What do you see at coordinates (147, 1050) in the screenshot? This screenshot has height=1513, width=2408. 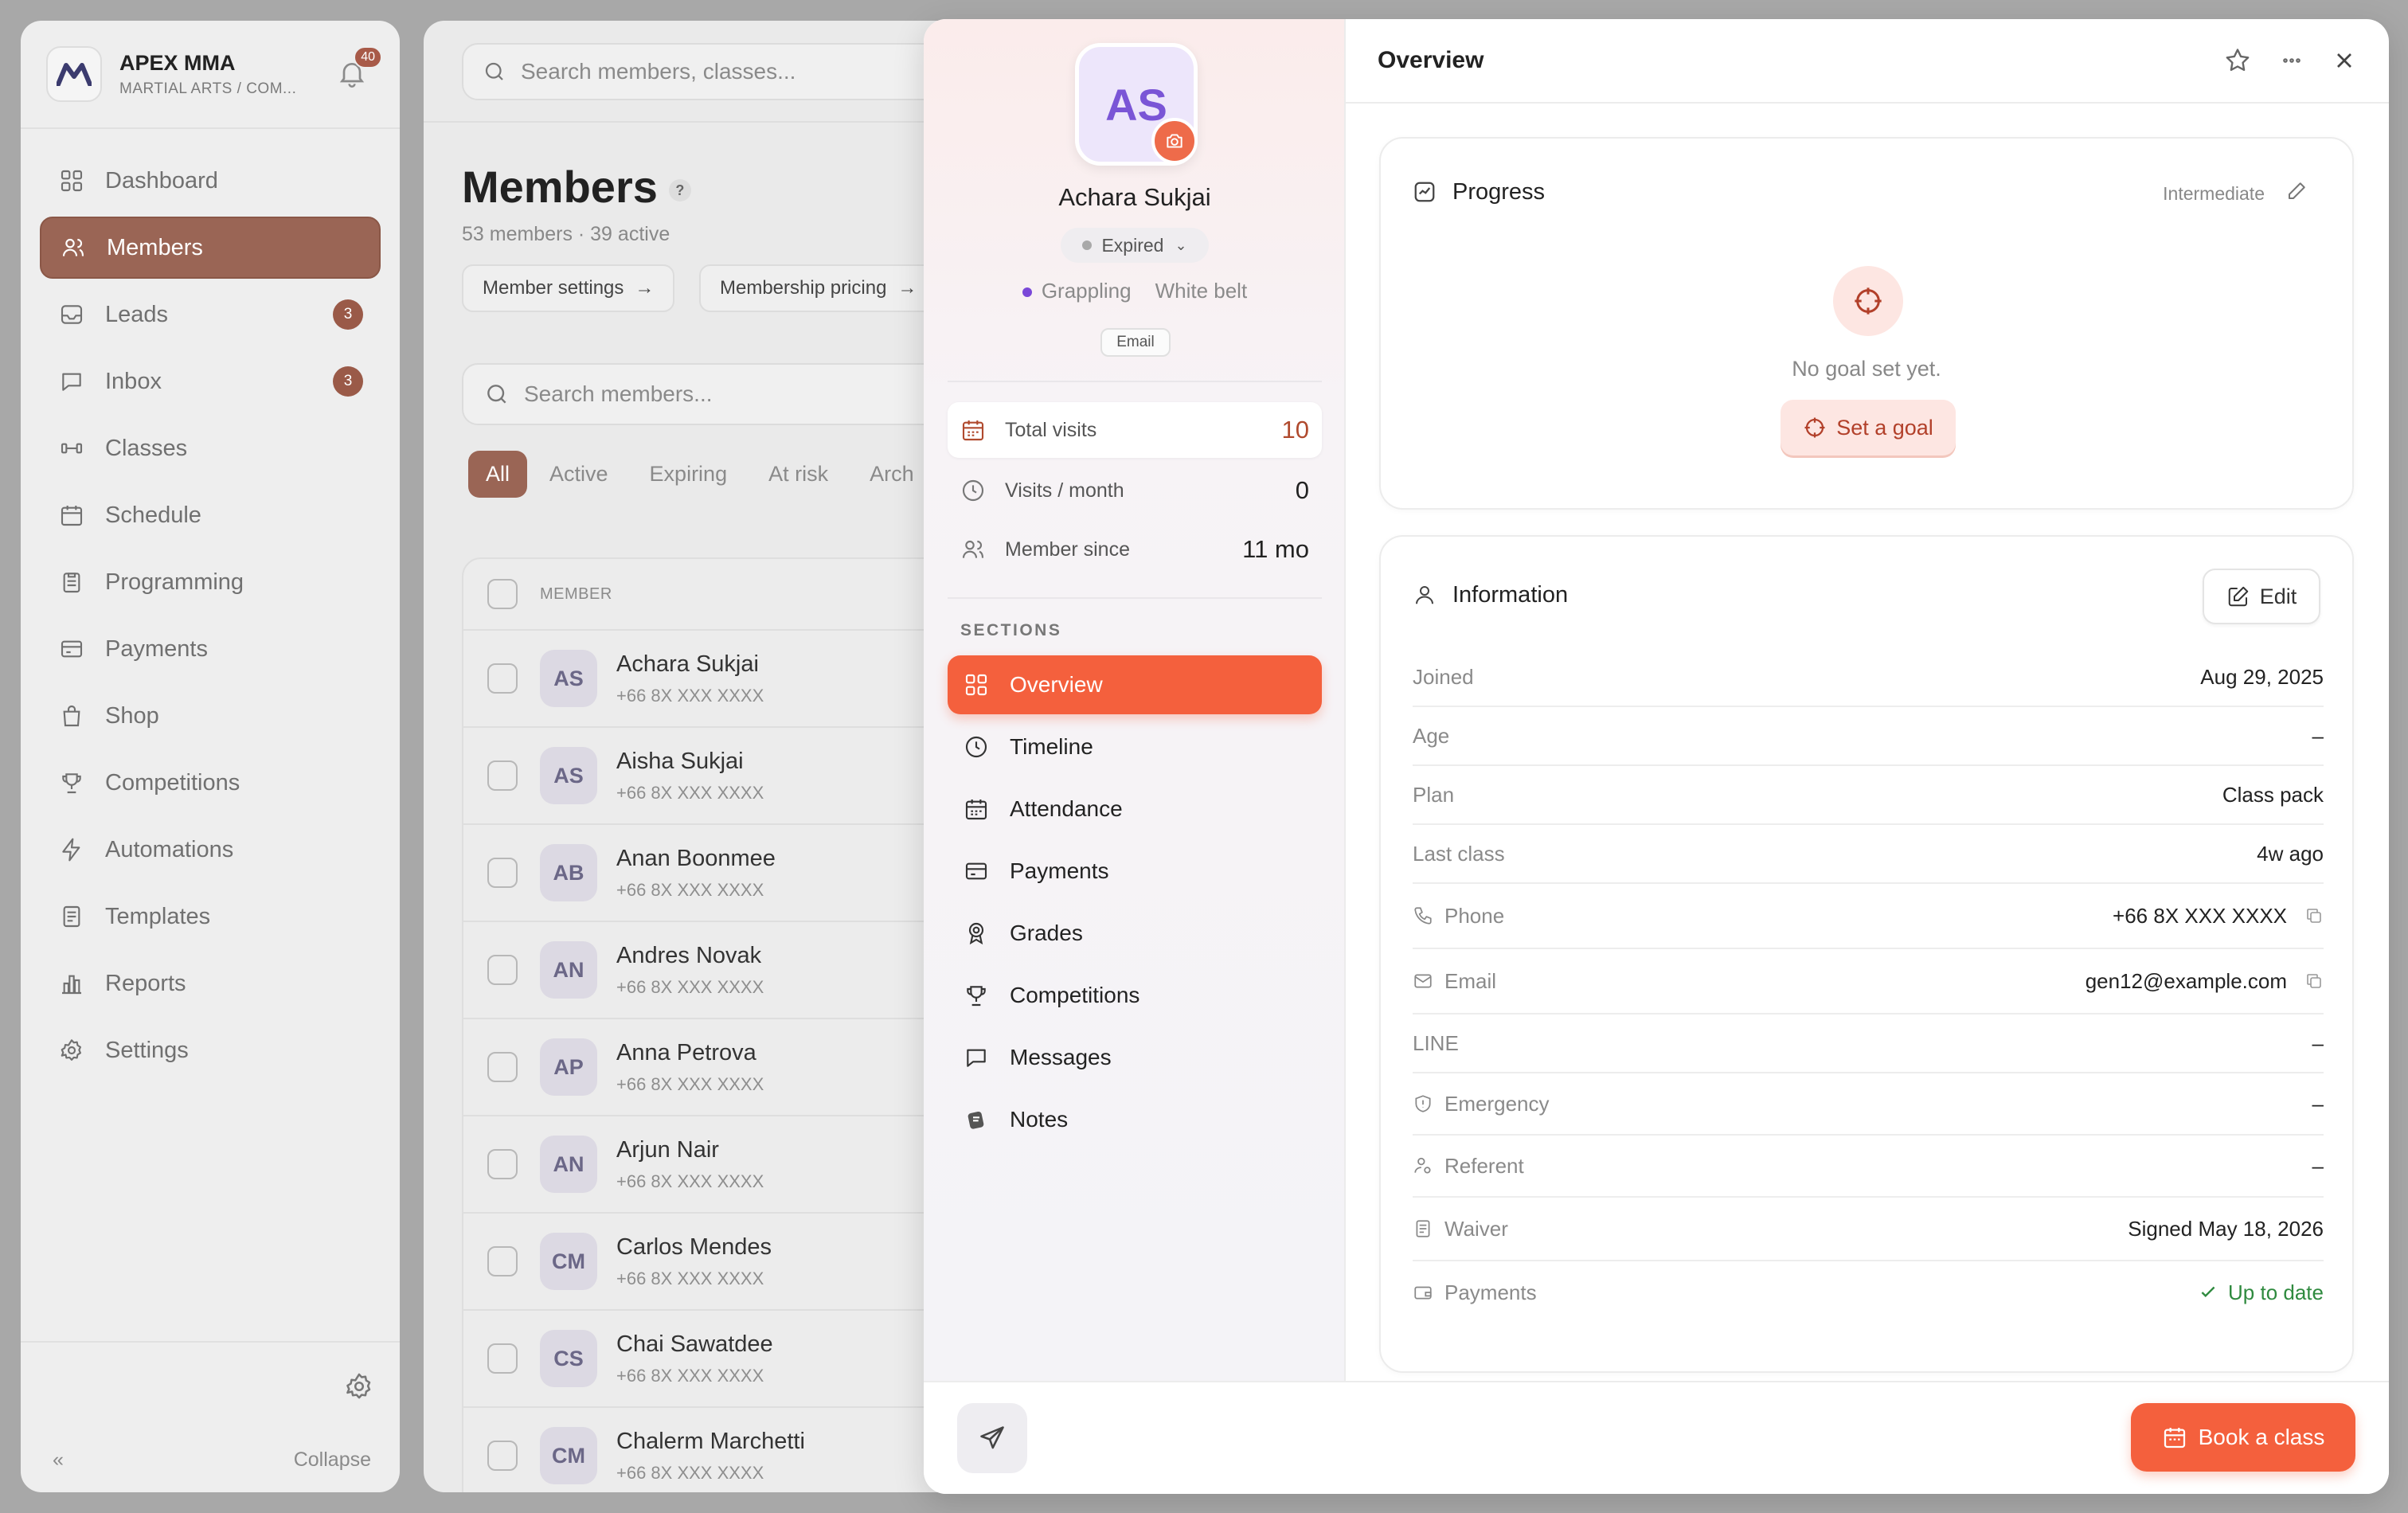 I see `sidebar-item-label: Settings` at bounding box center [147, 1050].